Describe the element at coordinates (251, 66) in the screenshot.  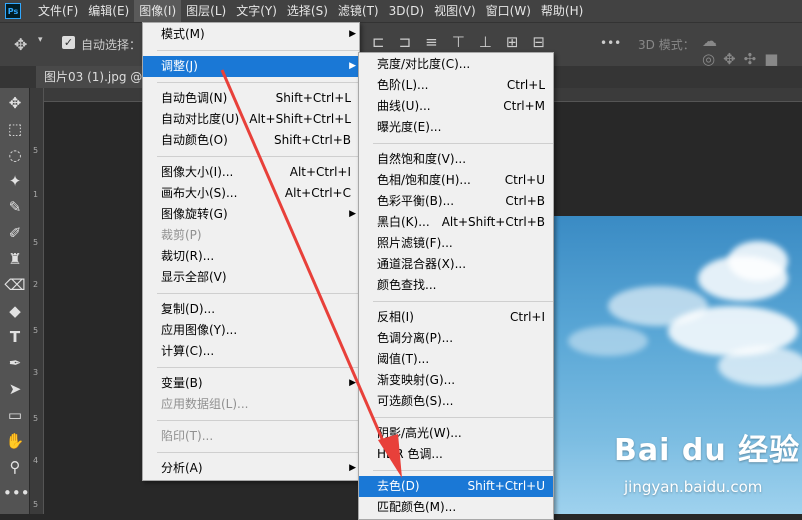
I see `image-menu-item: 调整(J) ▶` at that location.